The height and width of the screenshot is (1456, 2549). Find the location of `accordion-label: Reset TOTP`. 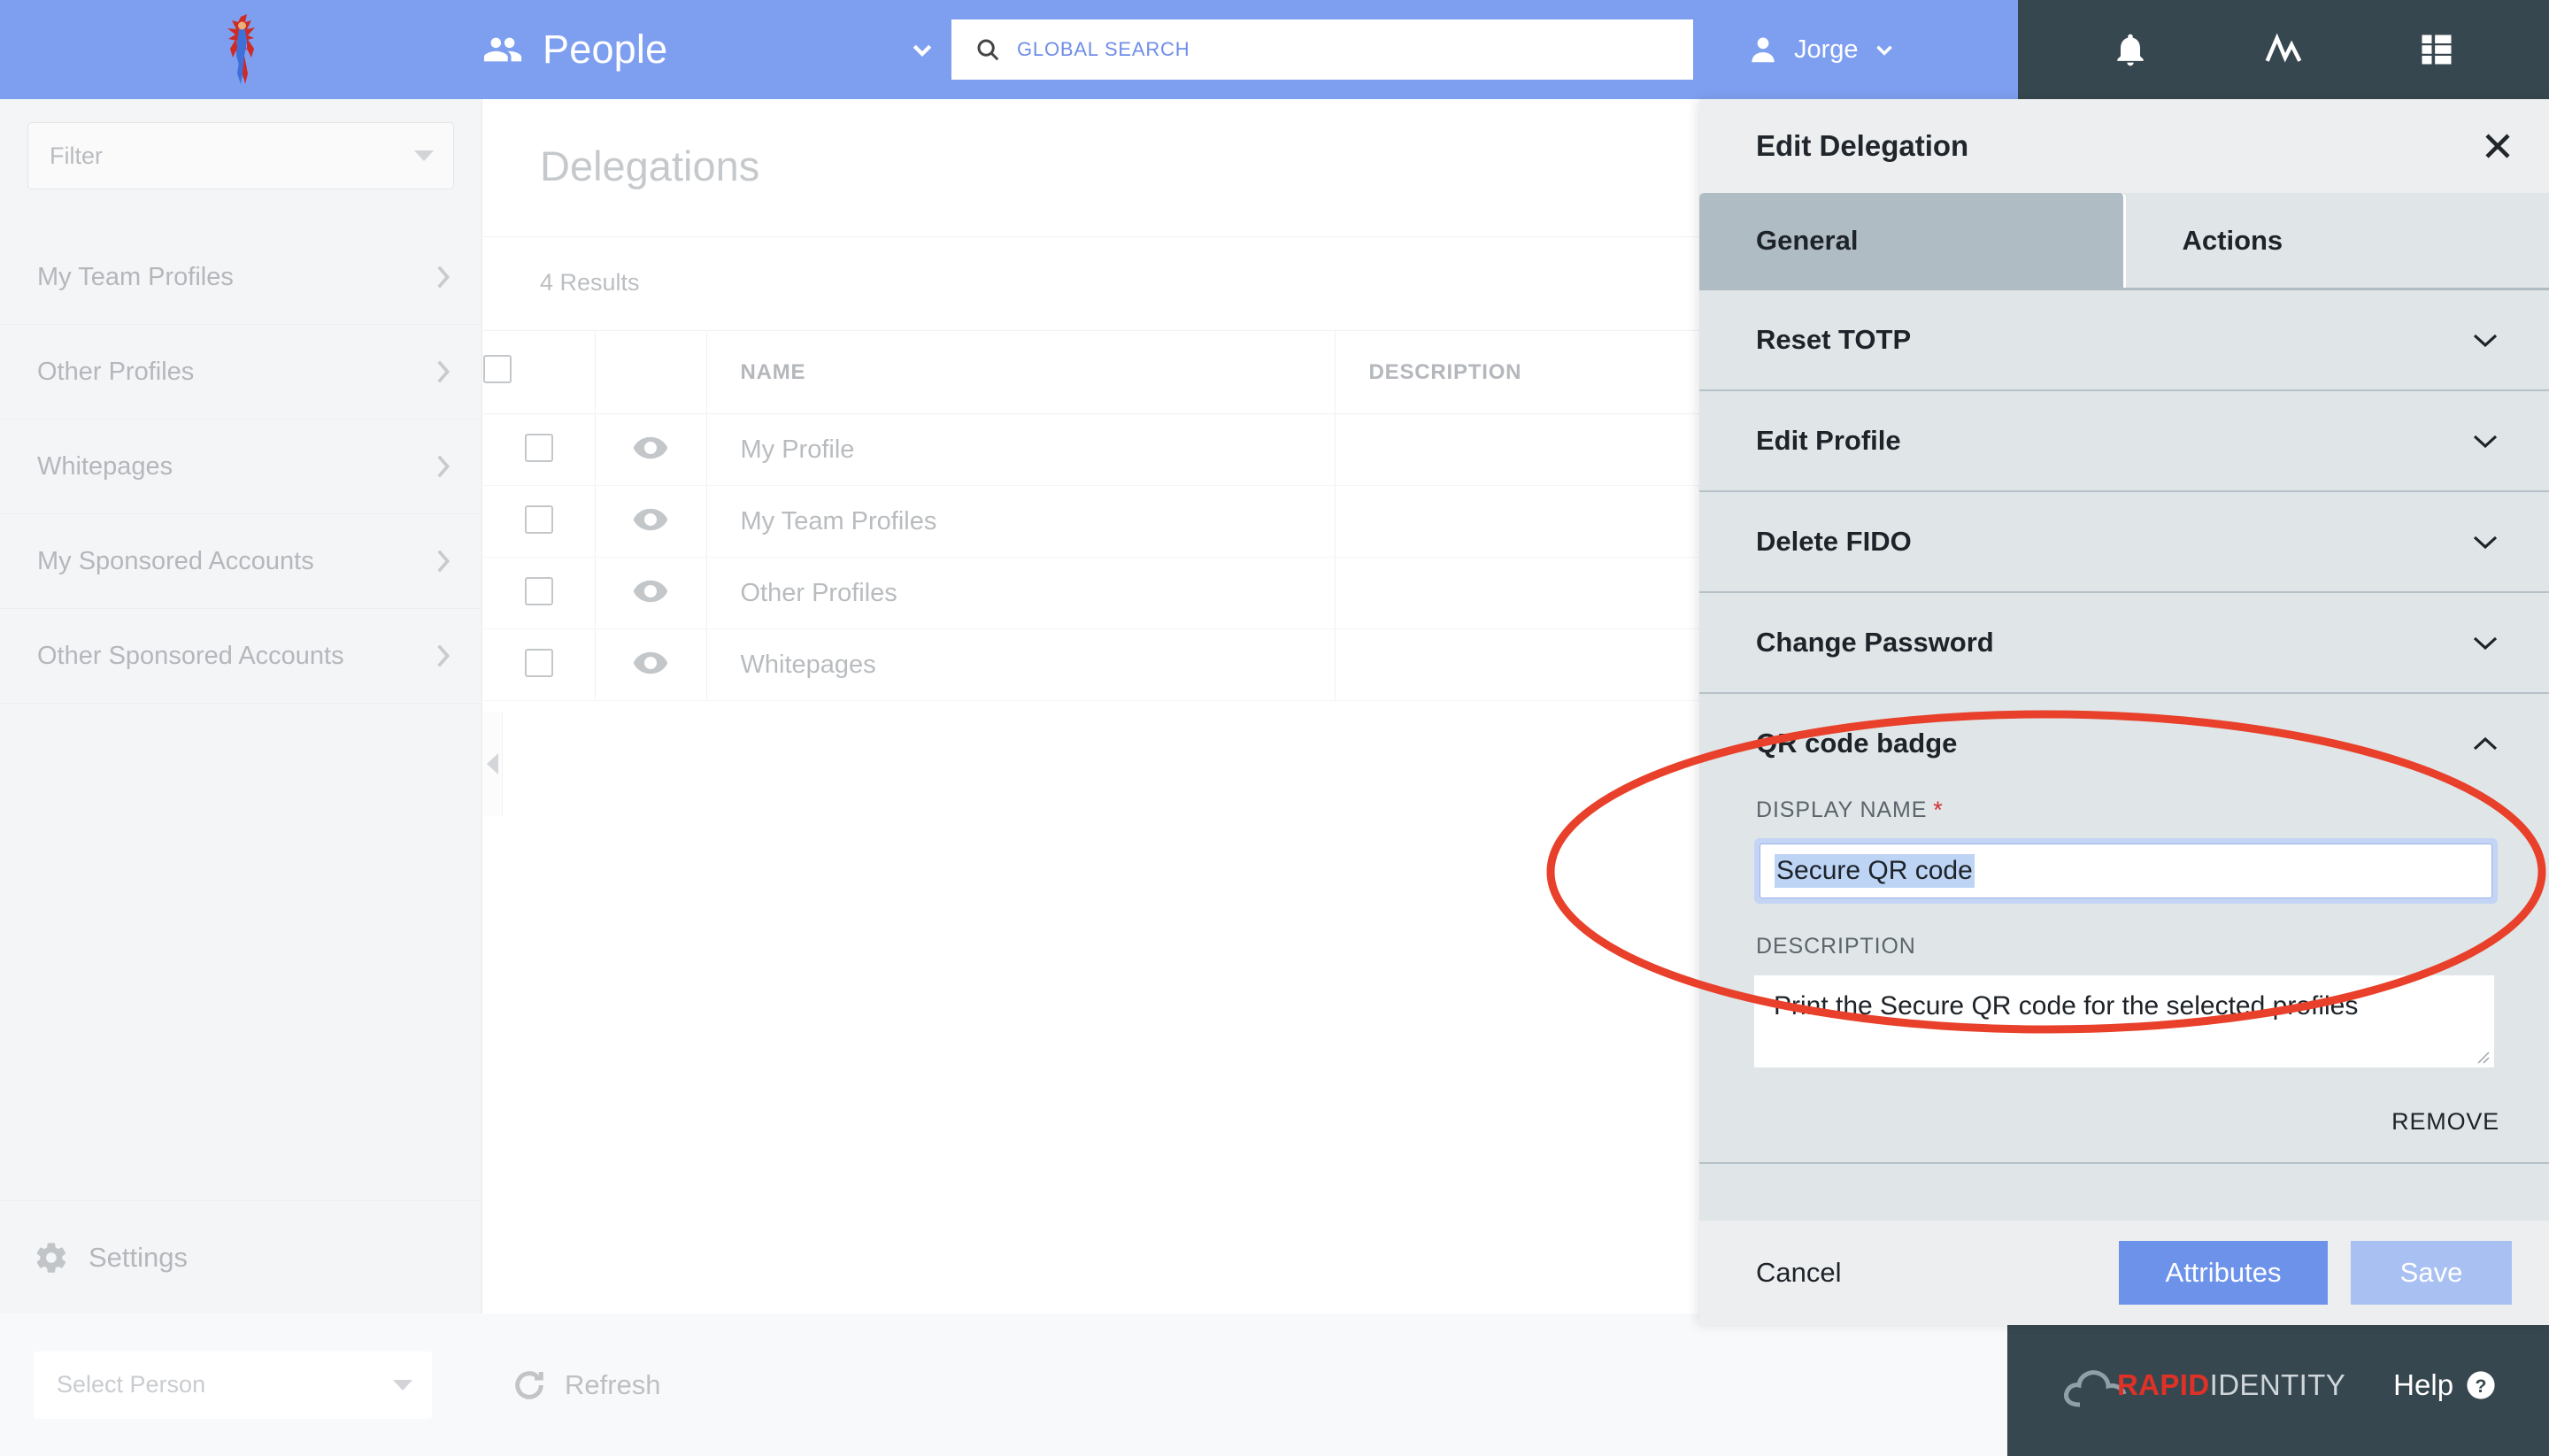

accordion-label: Reset TOTP is located at coordinates (1834, 339).